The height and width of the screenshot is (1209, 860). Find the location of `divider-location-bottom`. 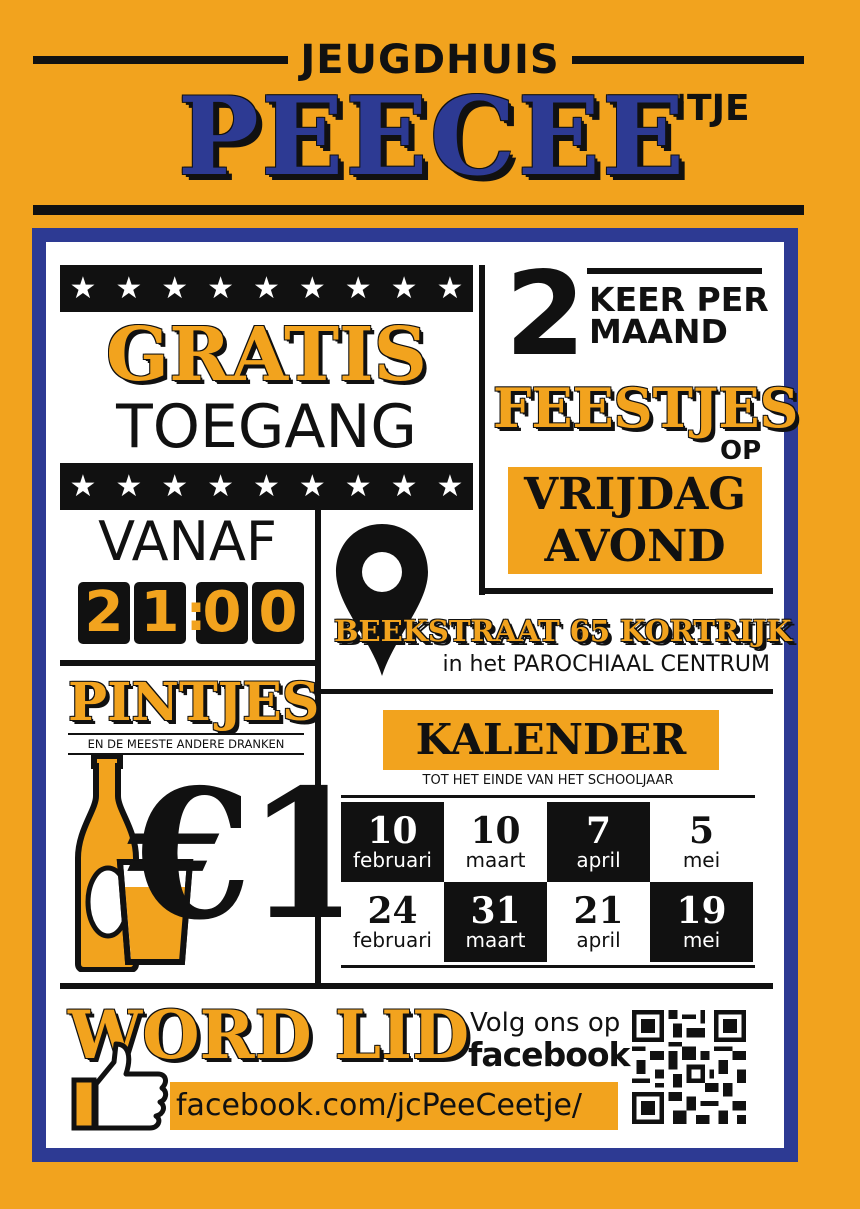

divider-location-bottom is located at coordinates (547, 691).